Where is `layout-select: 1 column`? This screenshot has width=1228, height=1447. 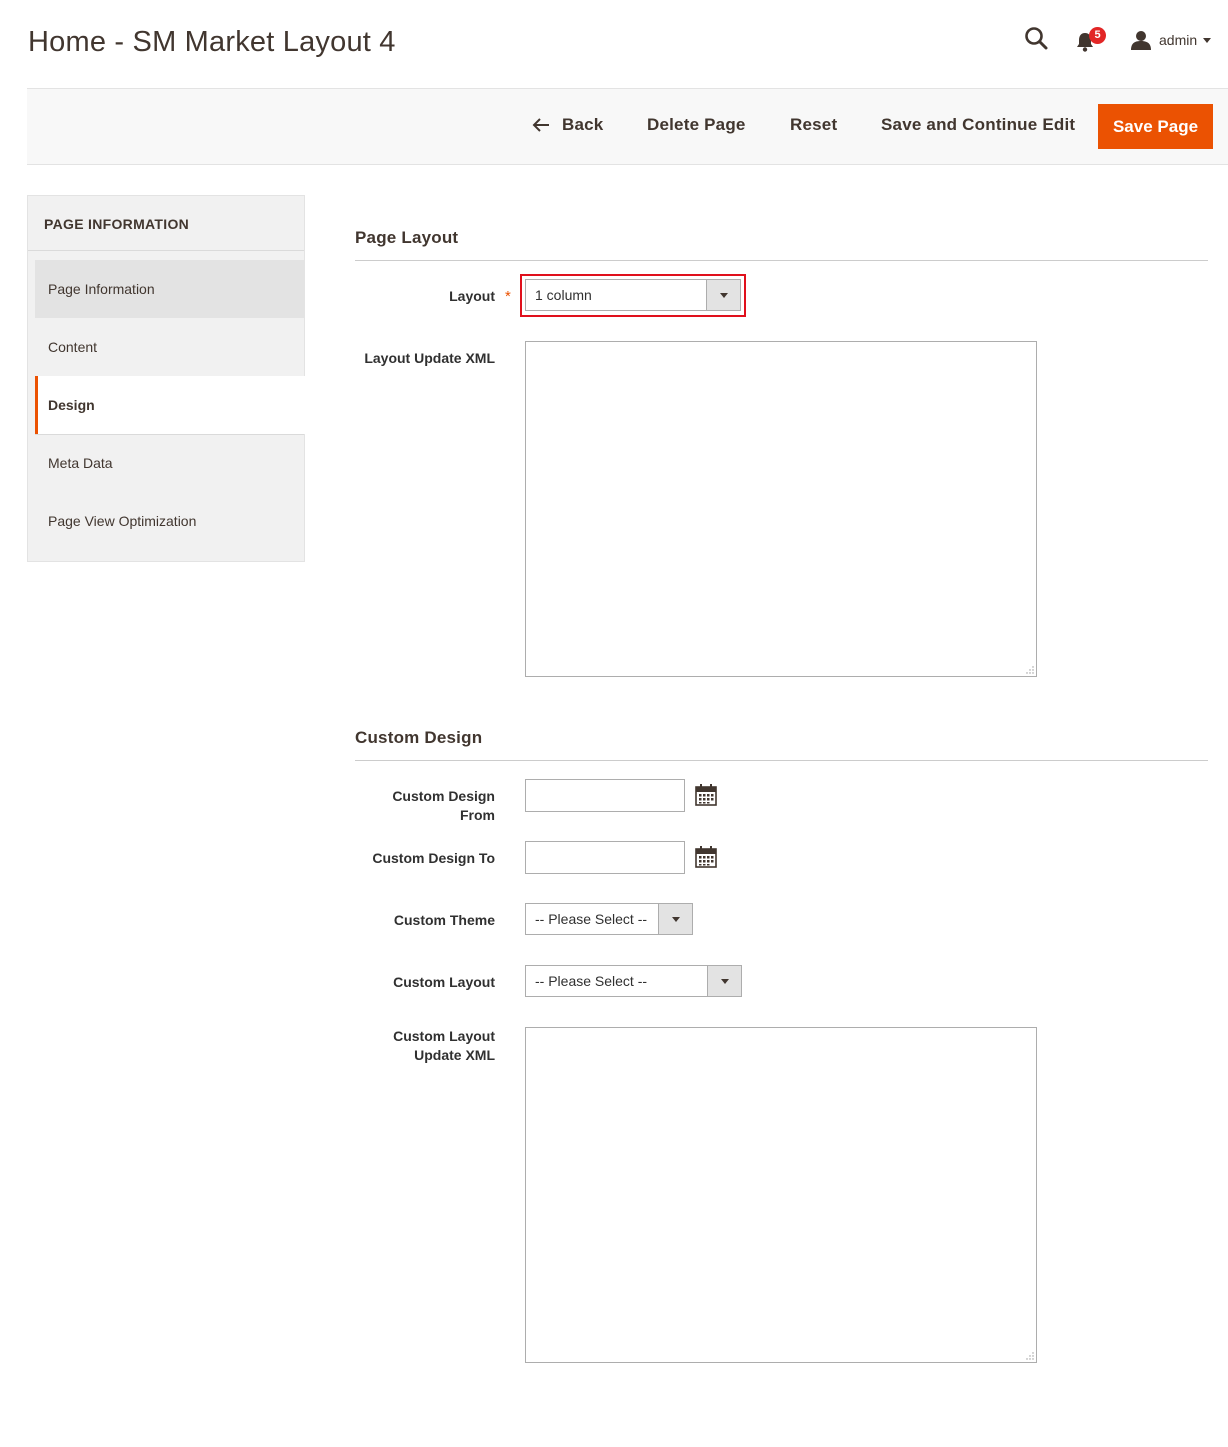 layout-select: 1 column is located at coordinates (633, 295).